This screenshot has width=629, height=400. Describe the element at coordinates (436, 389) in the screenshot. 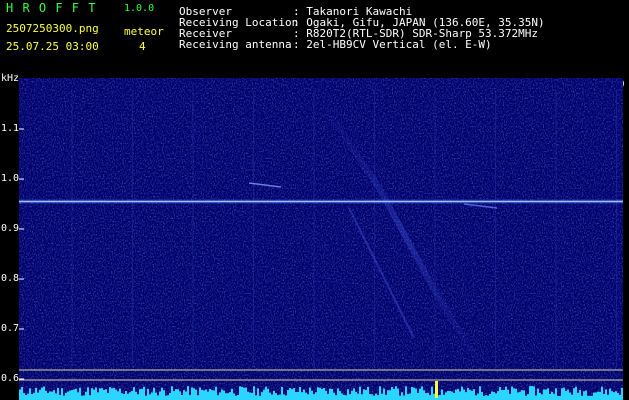

I see `signal-spike` at that location.